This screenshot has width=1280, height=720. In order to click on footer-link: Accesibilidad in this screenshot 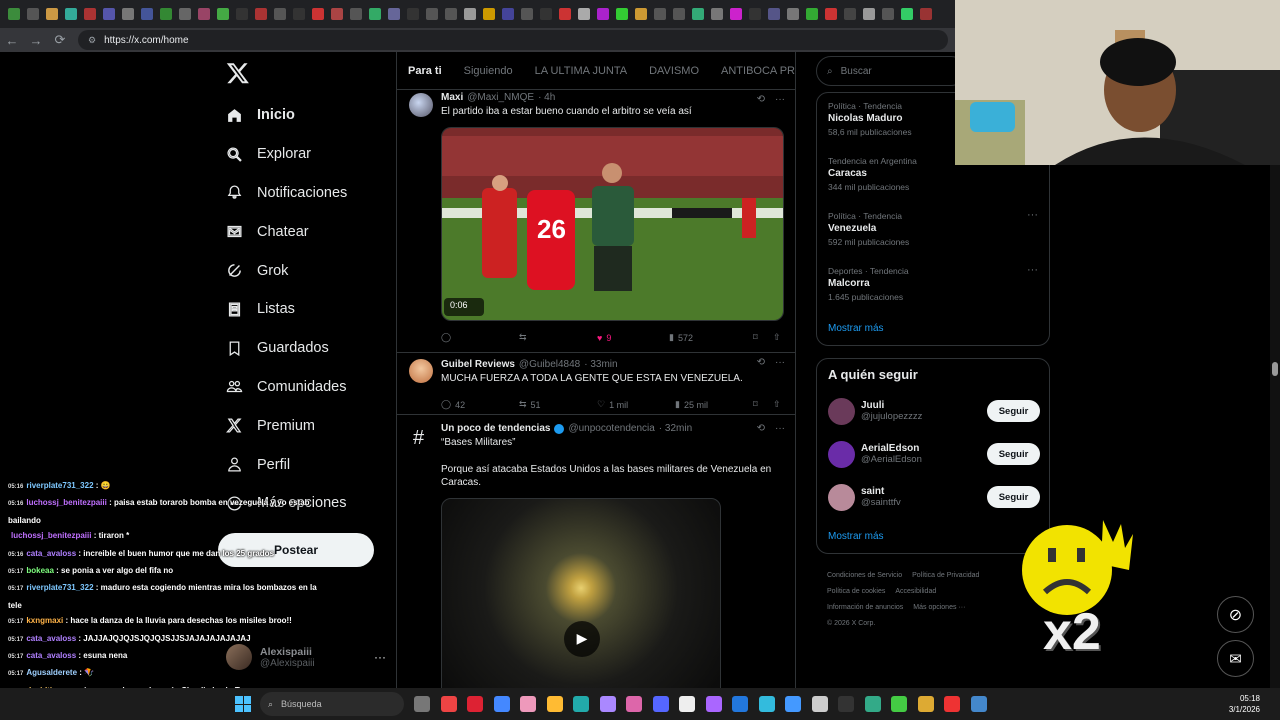, I will do `click(915, 591)`.